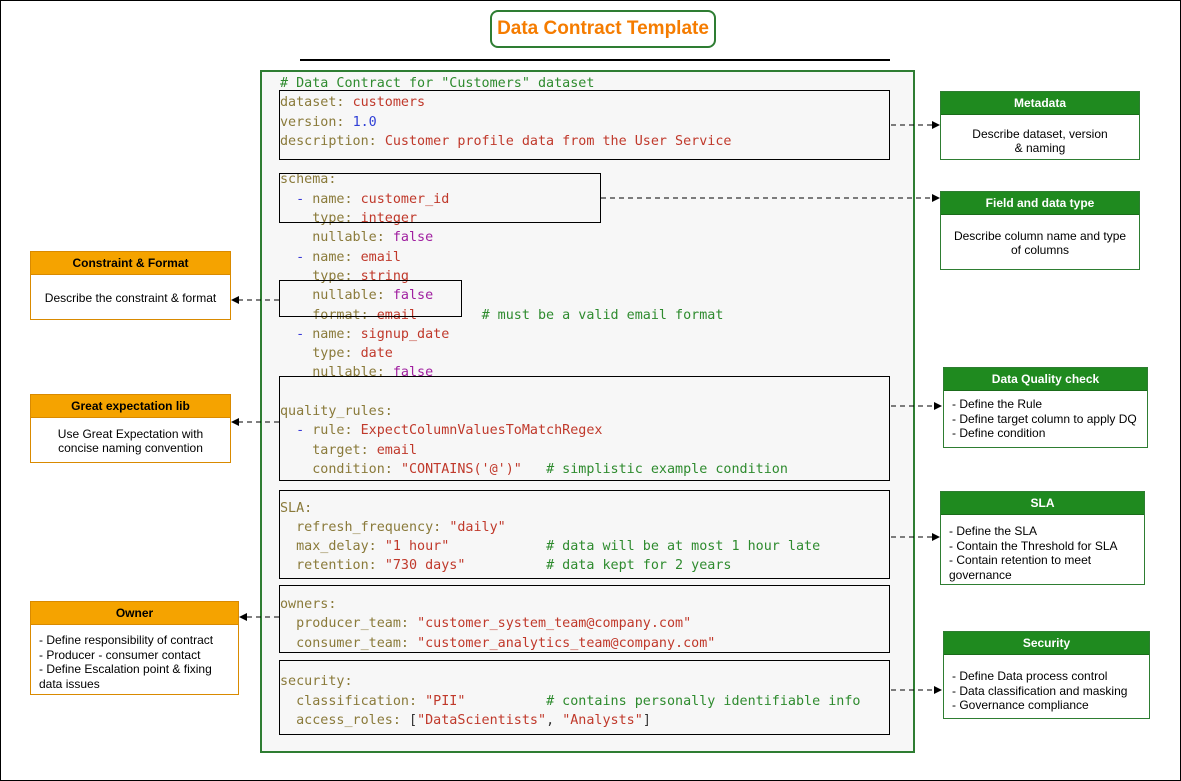  I want to click on box-line: Use Great Expectation with, so click(130, 433).